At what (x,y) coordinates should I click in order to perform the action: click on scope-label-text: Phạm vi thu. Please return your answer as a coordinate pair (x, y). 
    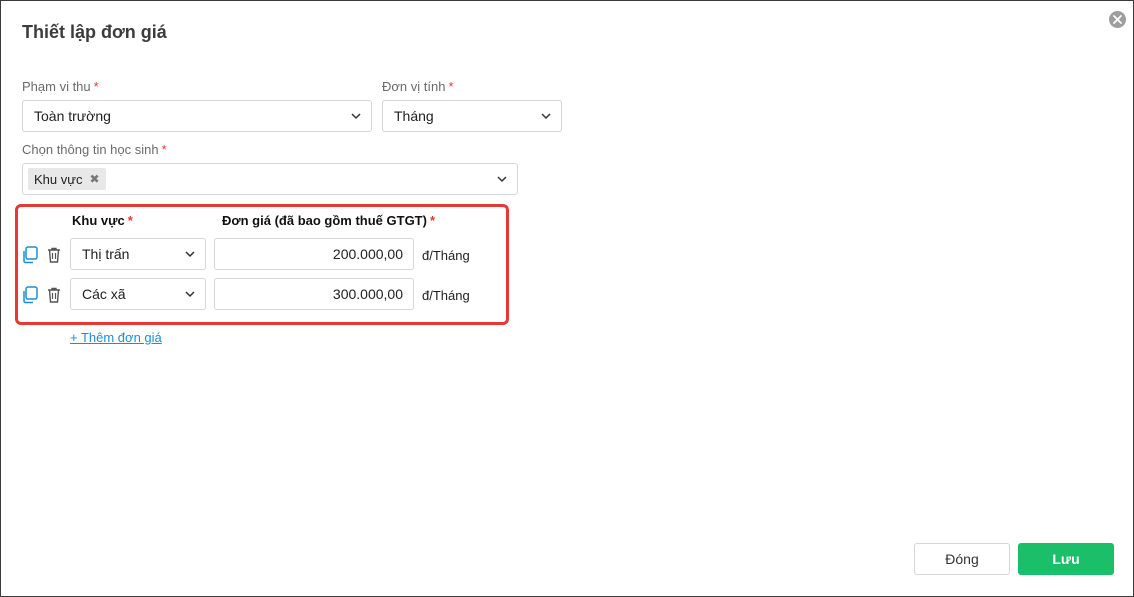
    Looking at the image, I should click on (56, 86).